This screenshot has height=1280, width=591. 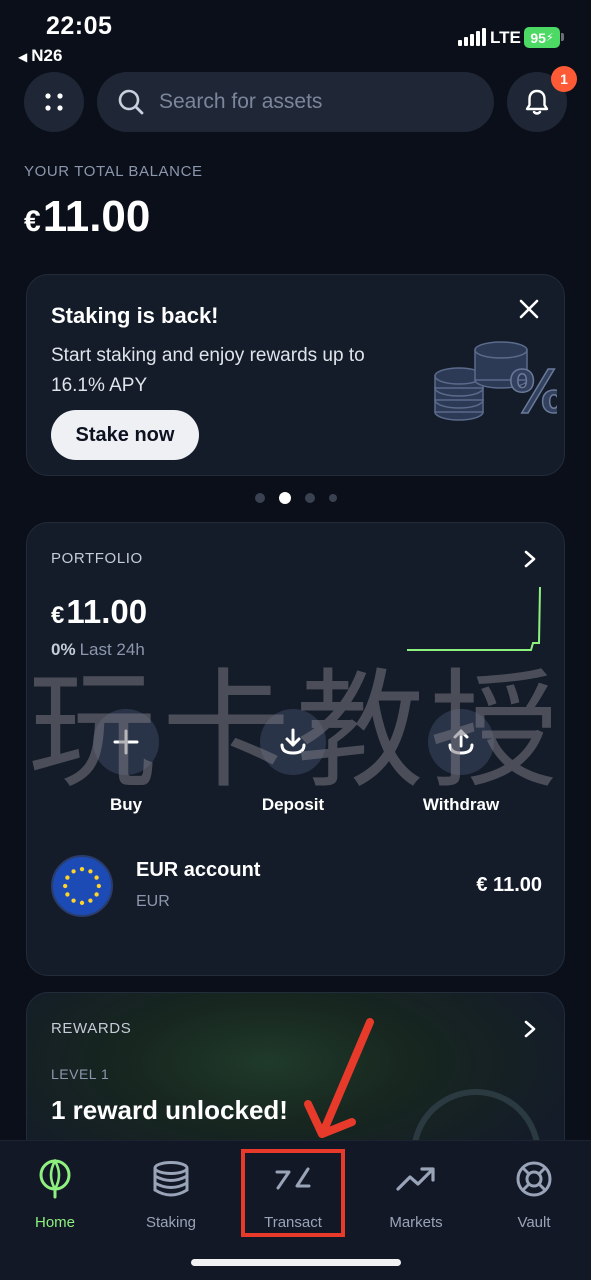 What do you see at coordinates (55, 1179) in the screenshot?
I see `home-icon` at bounding box center [55, 1179].